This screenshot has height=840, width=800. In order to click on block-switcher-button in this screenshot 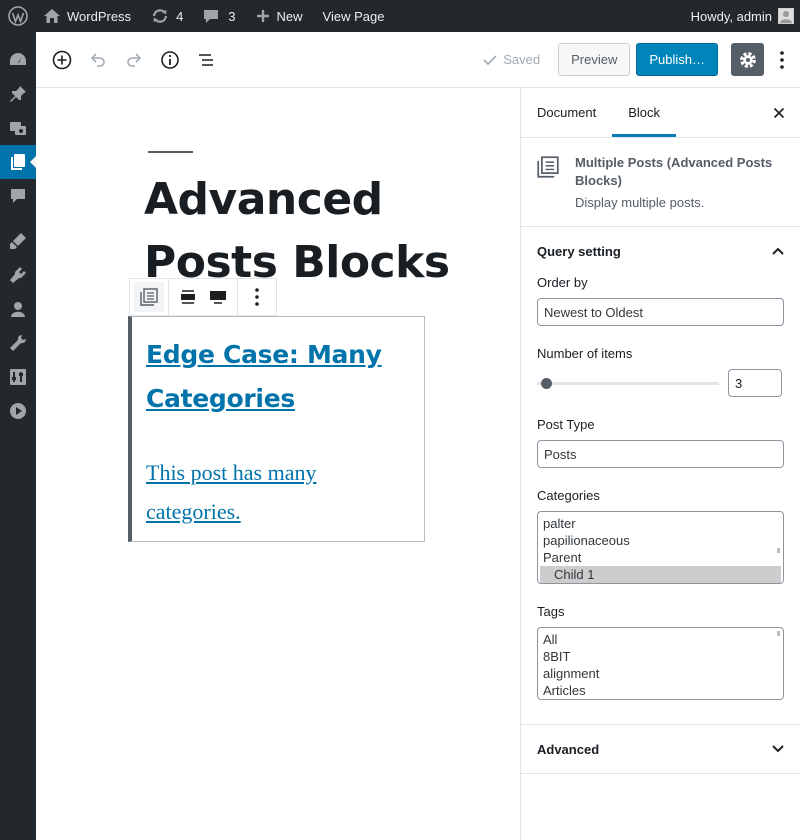, I will do `click(149, 297)`.